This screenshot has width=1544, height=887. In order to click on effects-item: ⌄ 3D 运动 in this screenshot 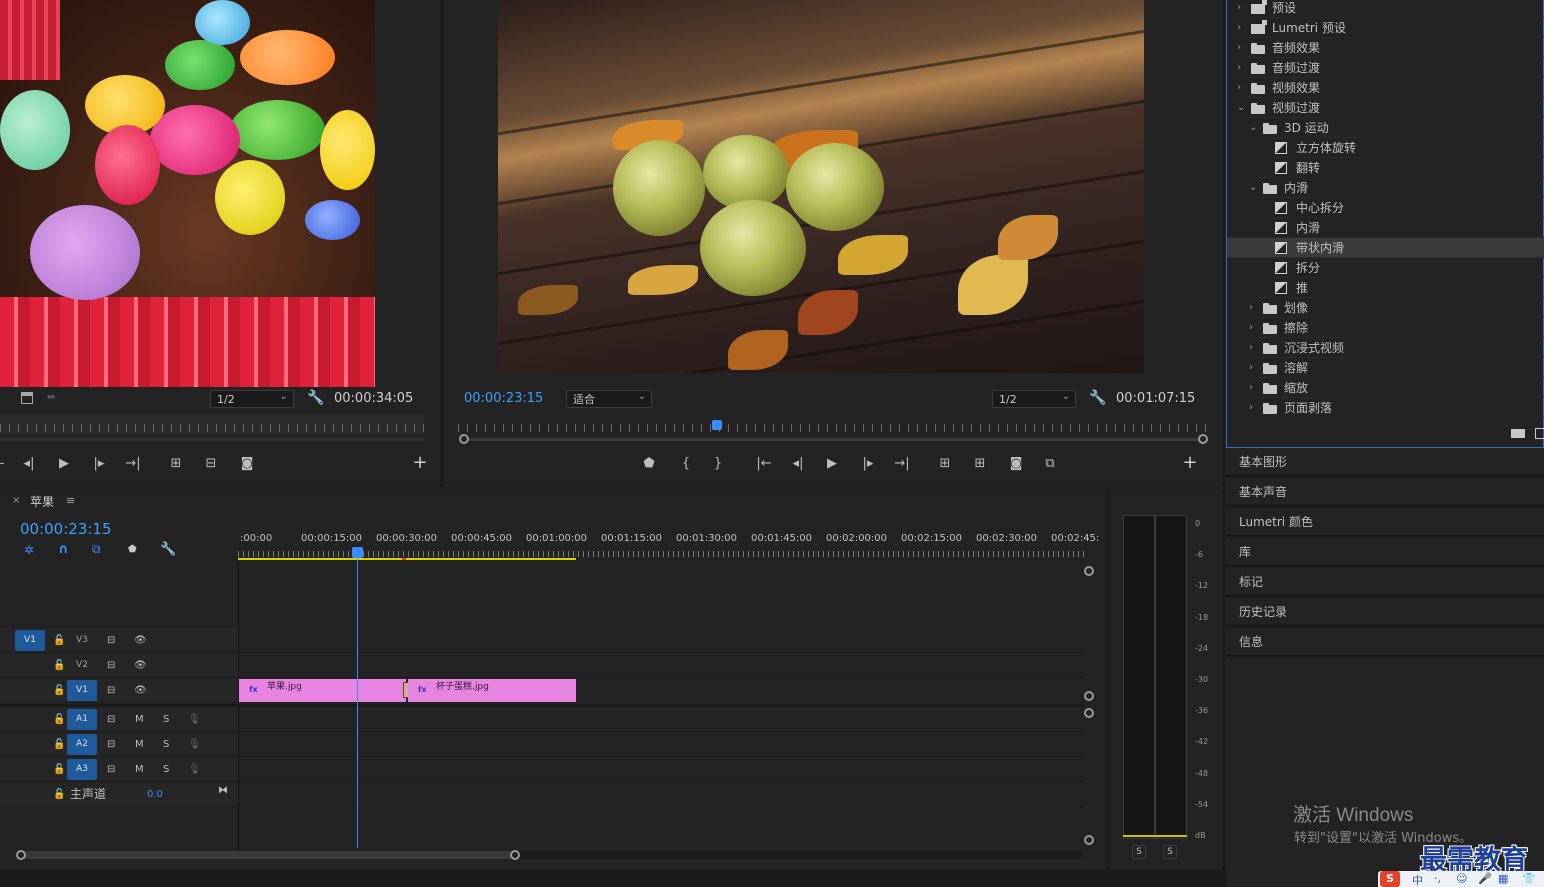, I will do `click(1385, 128)`.